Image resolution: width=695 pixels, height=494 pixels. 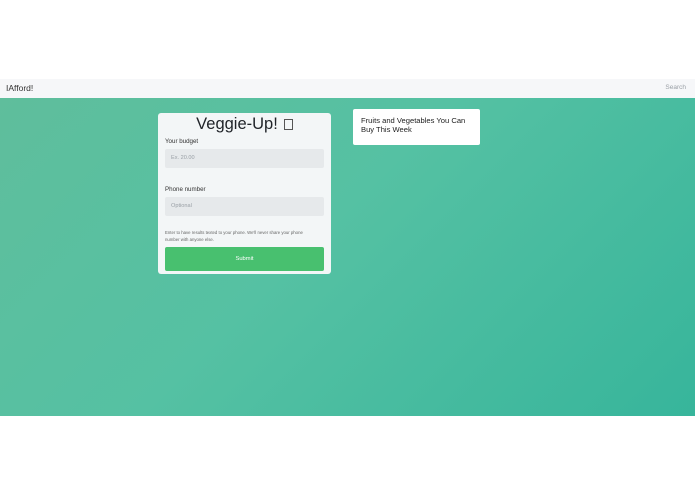 What do you see at coordinates (675, 87) in the screenshot?
I see `search-link: Search` at bounding box center [675, 87].